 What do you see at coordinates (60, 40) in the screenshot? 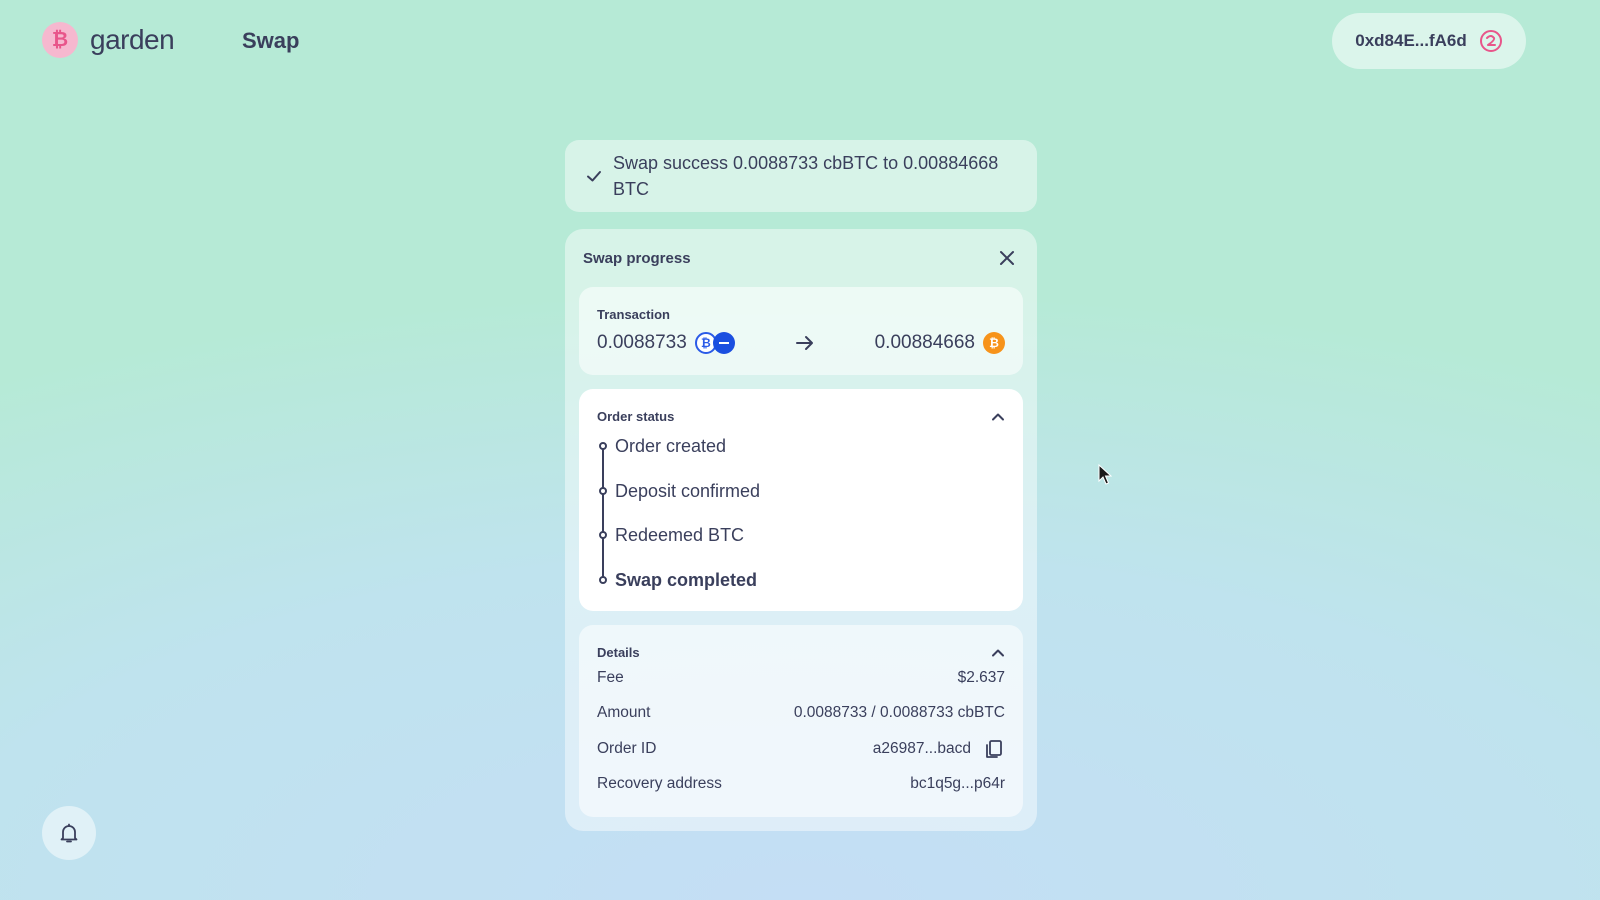
I see `bitcoin-logo-icon: ₿` at bounding box center [60, 40].